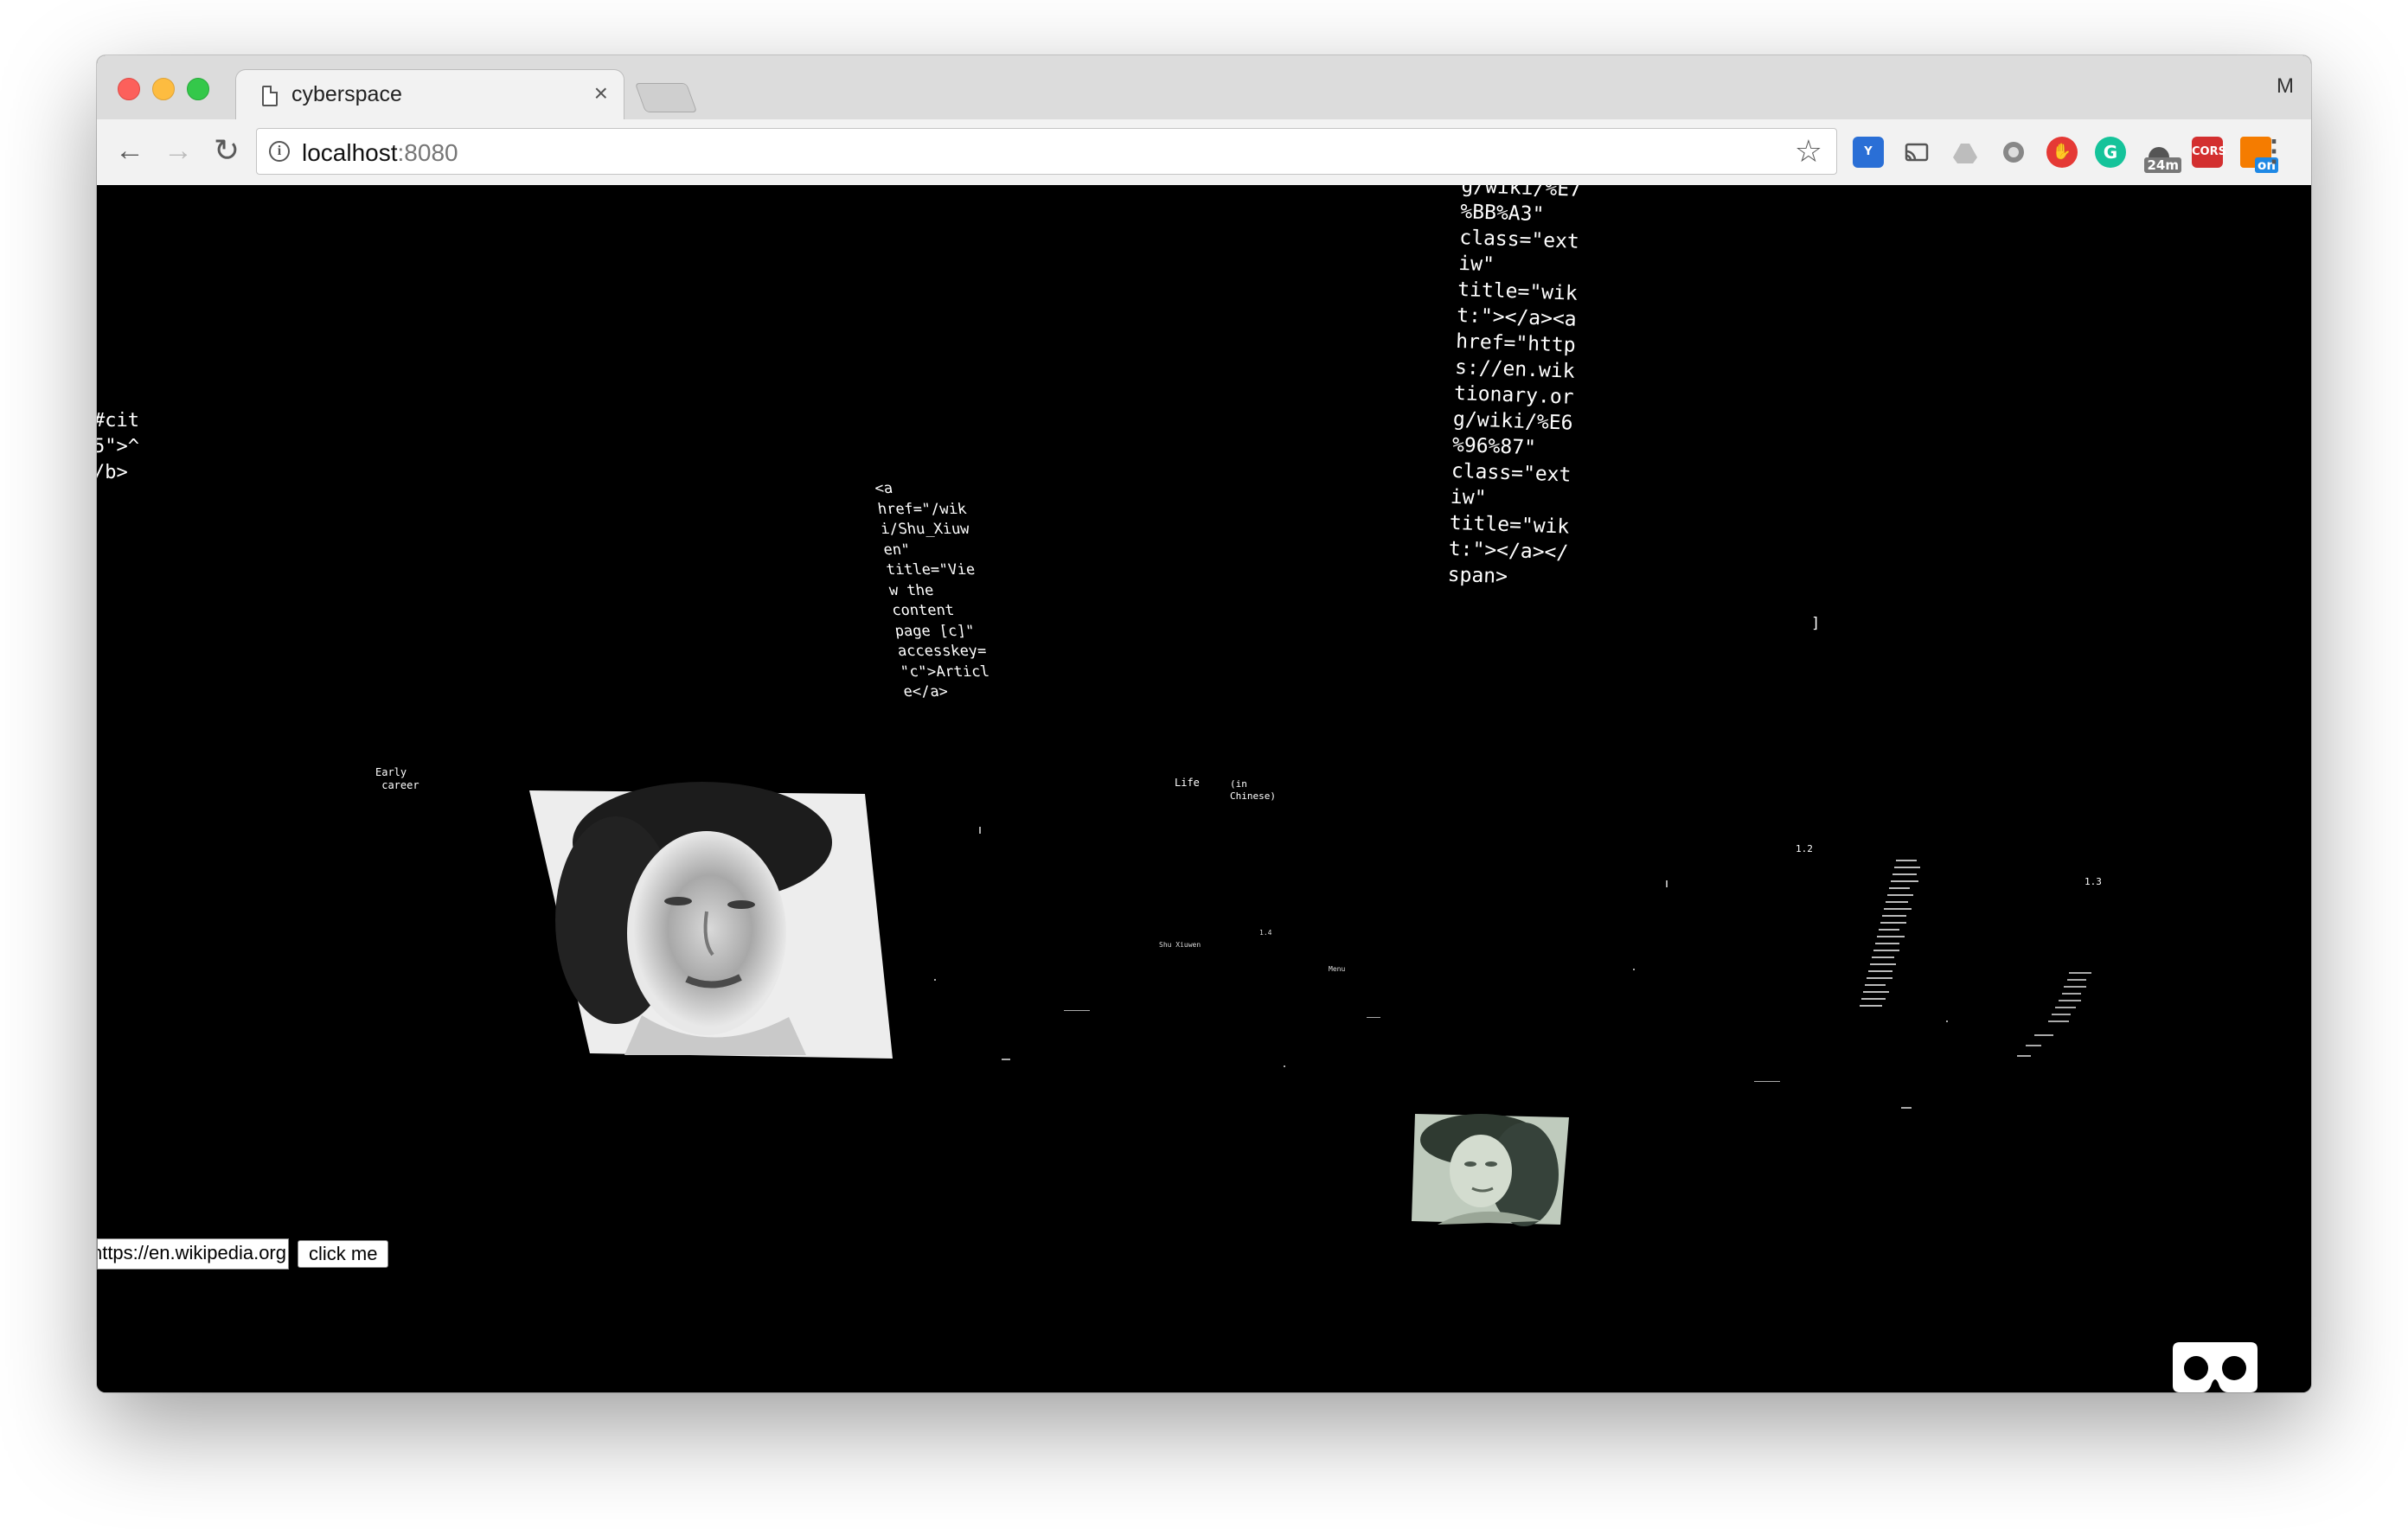 The width and height of the screenshot is (2408, 1529). Describe the element at coordinates (666, 98) in the screenshot. I see `new-tab-button` at that location.